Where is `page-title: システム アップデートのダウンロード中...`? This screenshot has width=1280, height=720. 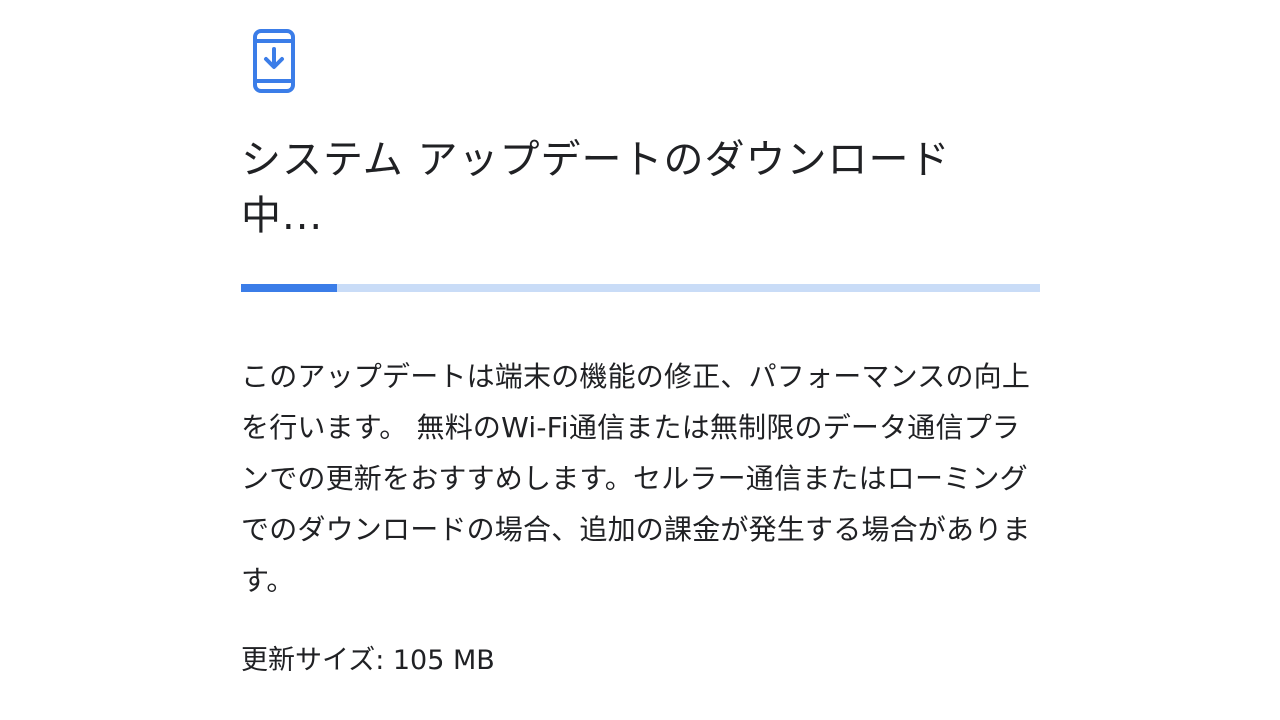 page-title: システム アップデートのダウンロード中... is located at coordinates (596, 188).